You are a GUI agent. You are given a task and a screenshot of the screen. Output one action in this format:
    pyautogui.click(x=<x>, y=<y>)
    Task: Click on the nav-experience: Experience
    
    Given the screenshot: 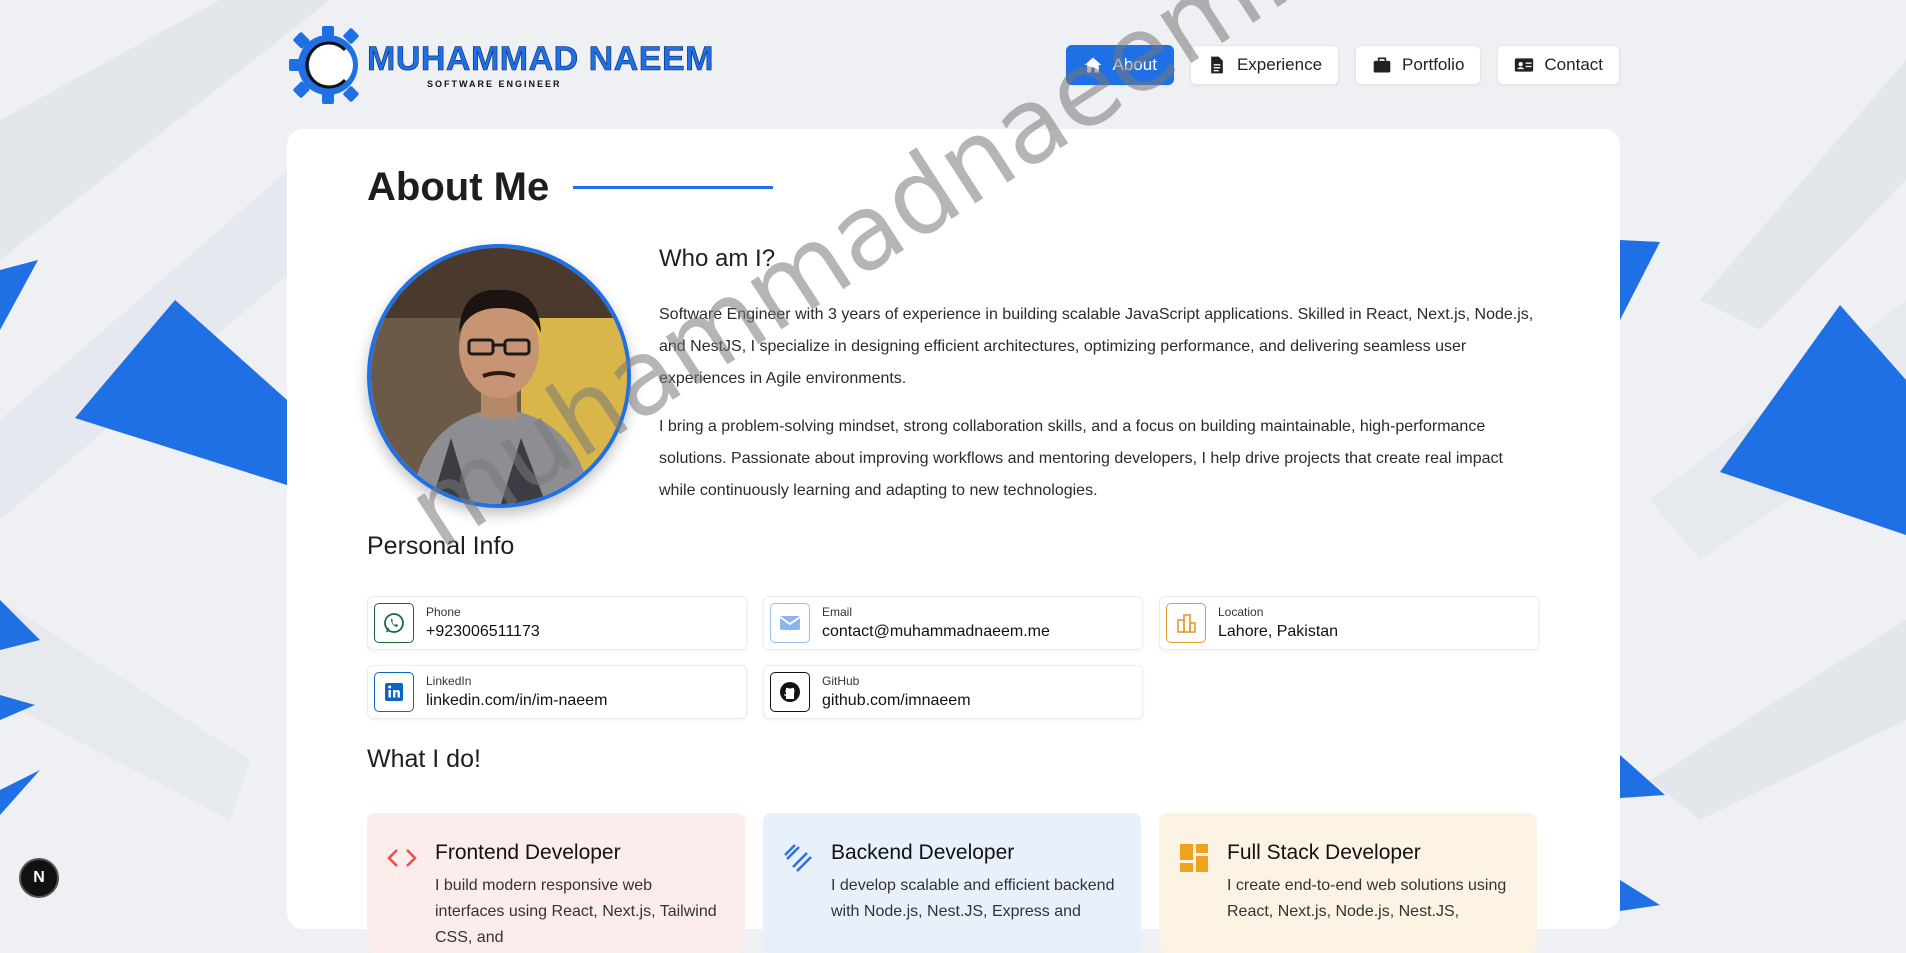 What is the action you would take?
    pyautogui.click(x=1264, y=65)
    